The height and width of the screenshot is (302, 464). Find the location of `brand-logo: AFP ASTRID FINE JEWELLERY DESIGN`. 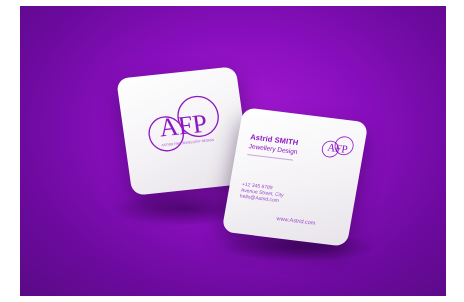

brand-logo: AFP ASTRID FINE JEWELLERY DESIGN is located at coordinates (184, 127).